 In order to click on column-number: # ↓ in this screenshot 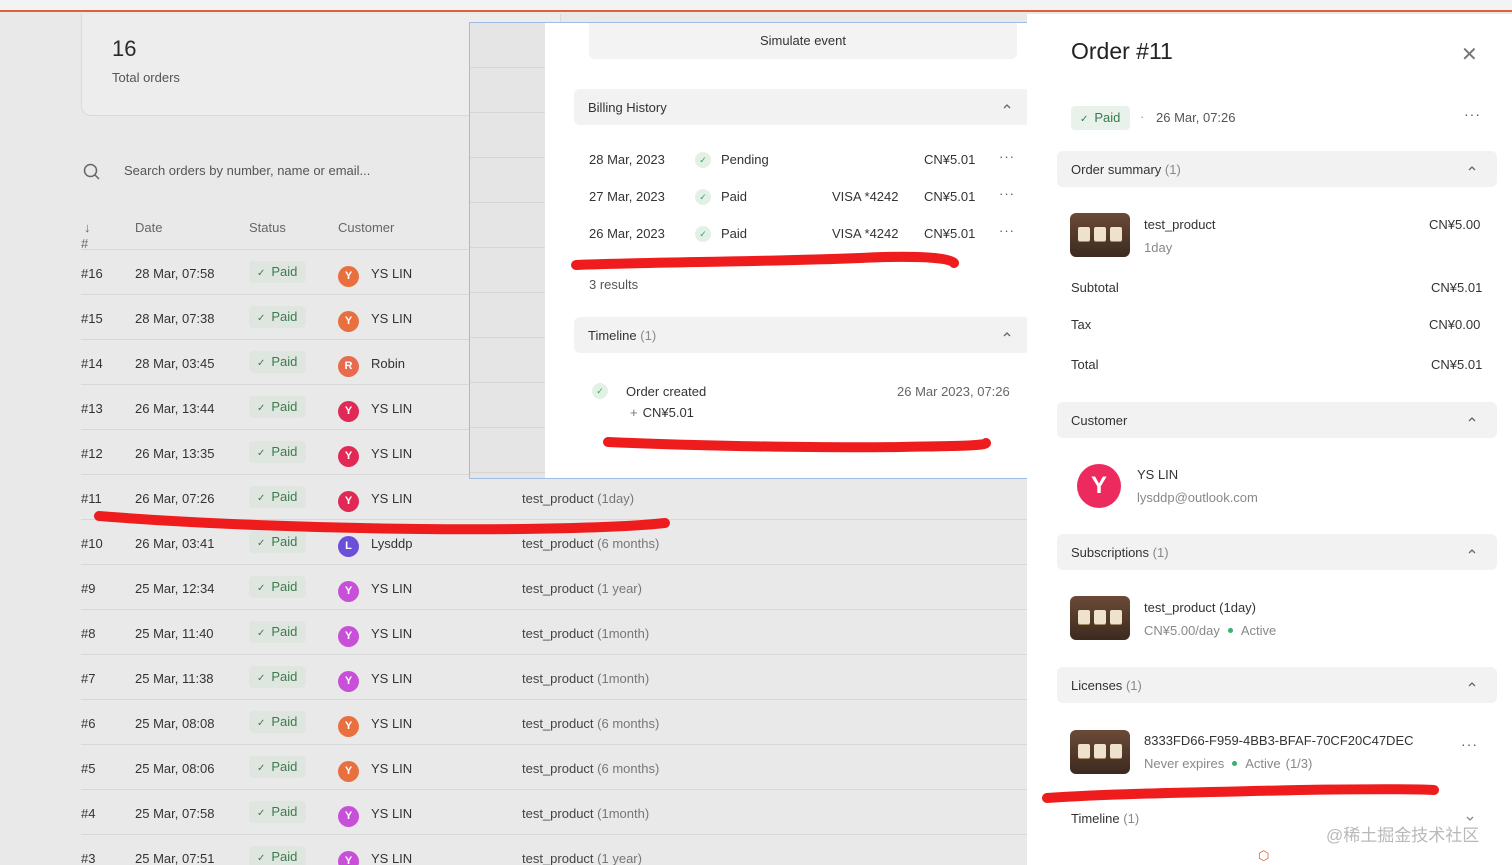, I will do `click(86, 235)`.